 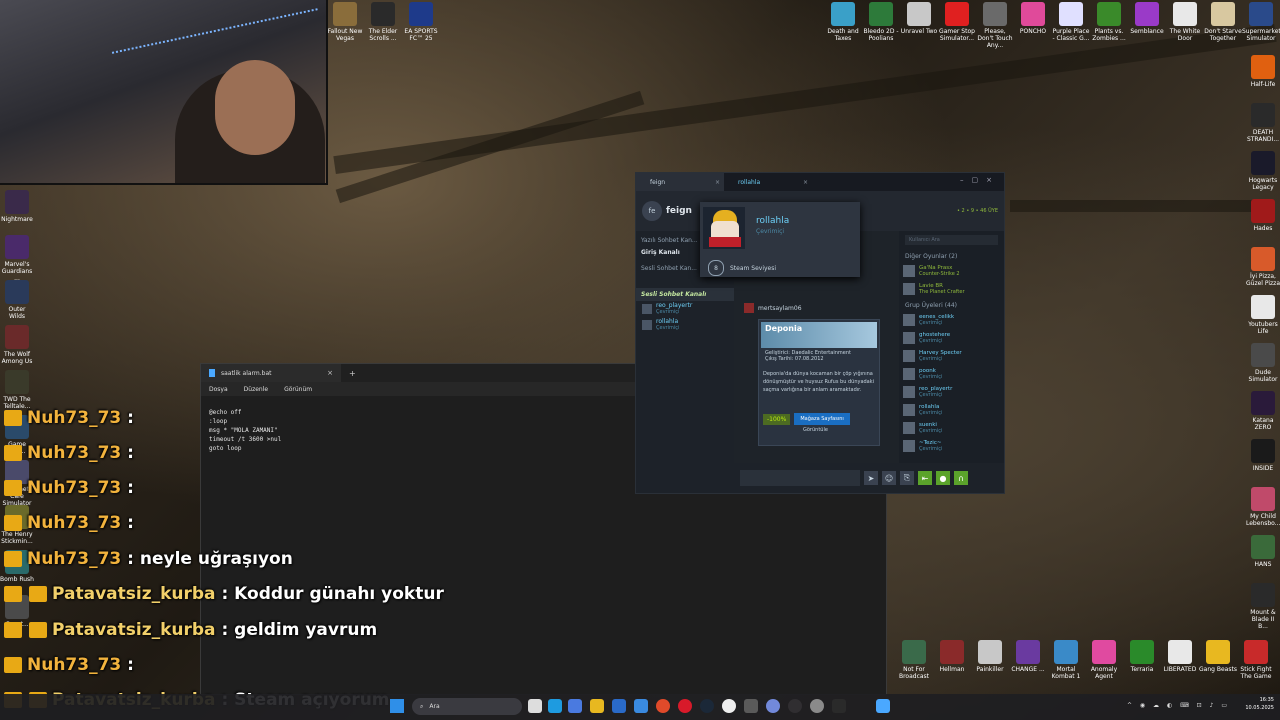 I want to click on member-row: Lavie BR The Planet Crafter, so click(x=951, y=289).